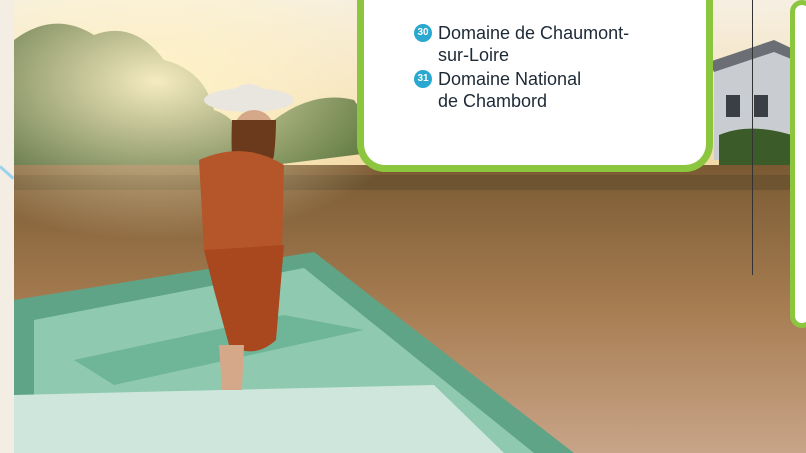  Describe the element at coordinates (752, 137) in the screenshot. I see `divider-line` at that location.